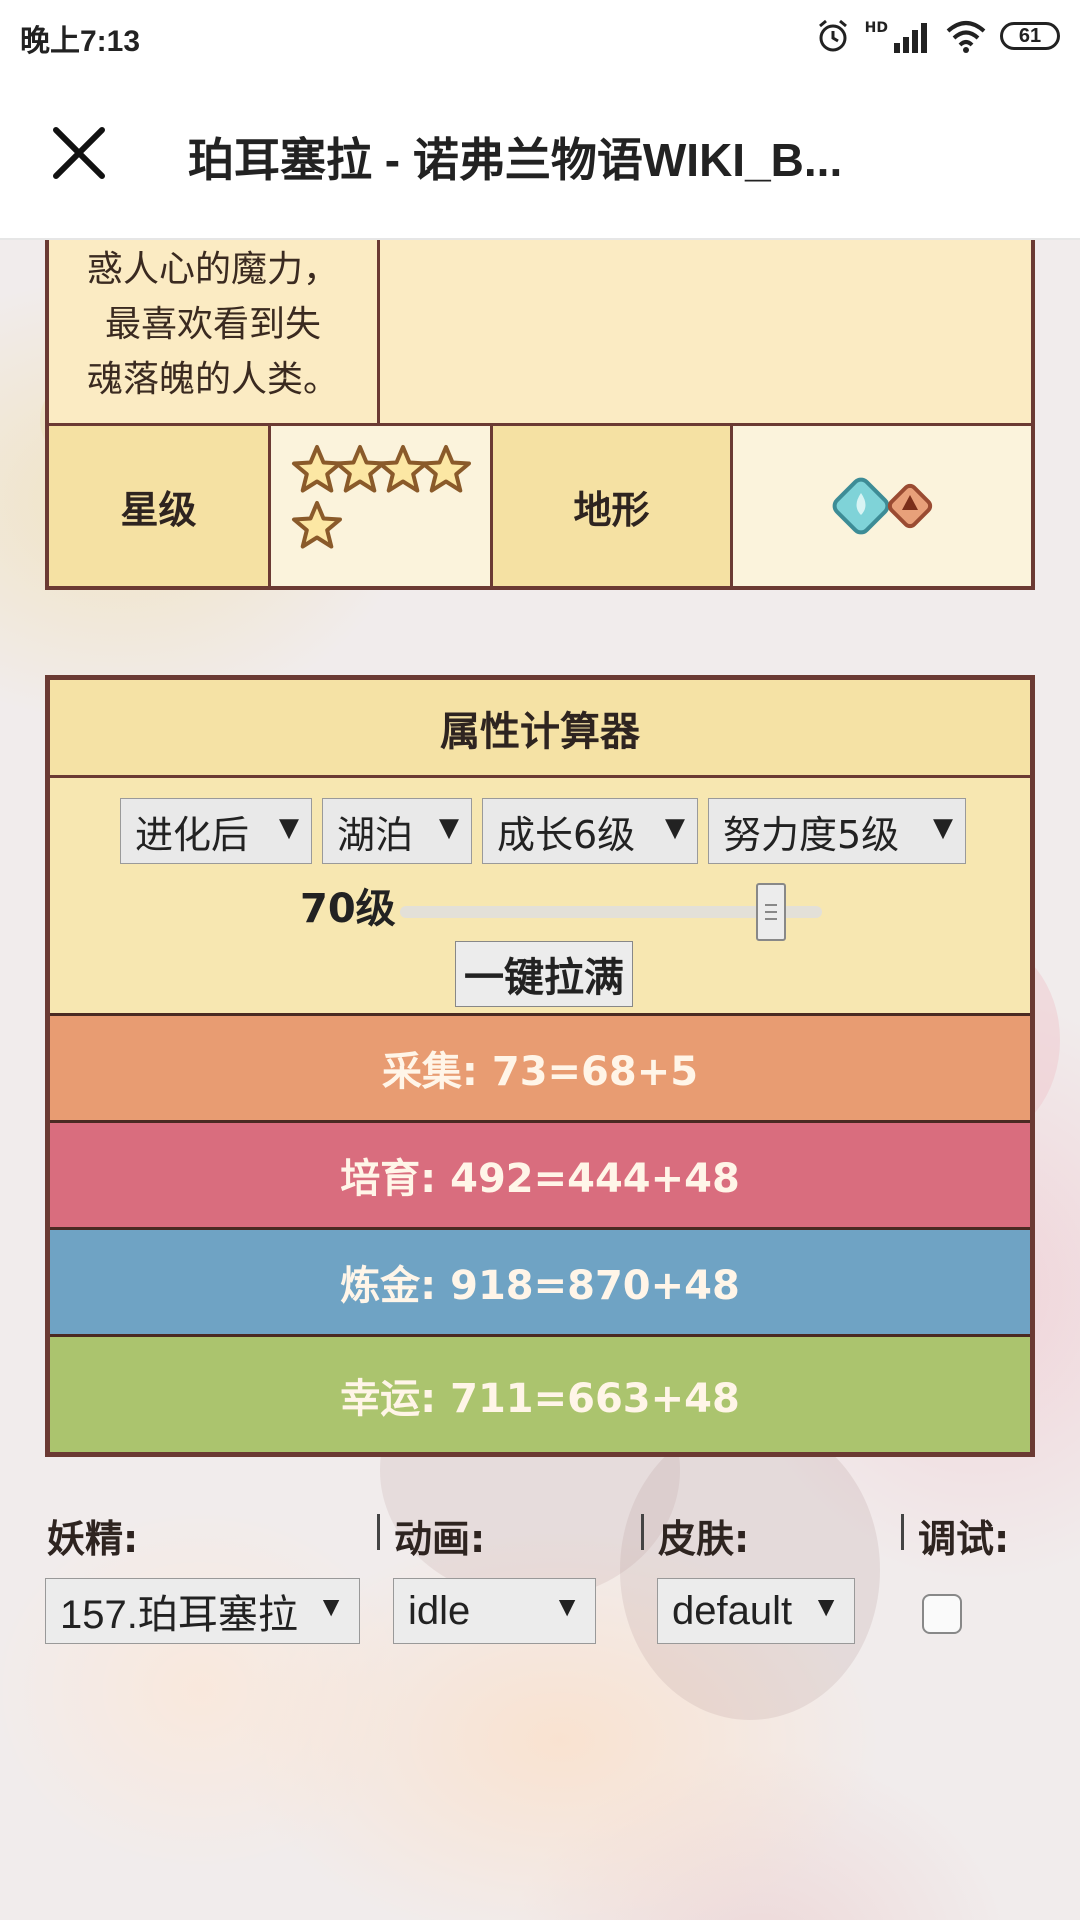  I want to click on terrain-select: 湖泊 ▼, so click(397, 831).